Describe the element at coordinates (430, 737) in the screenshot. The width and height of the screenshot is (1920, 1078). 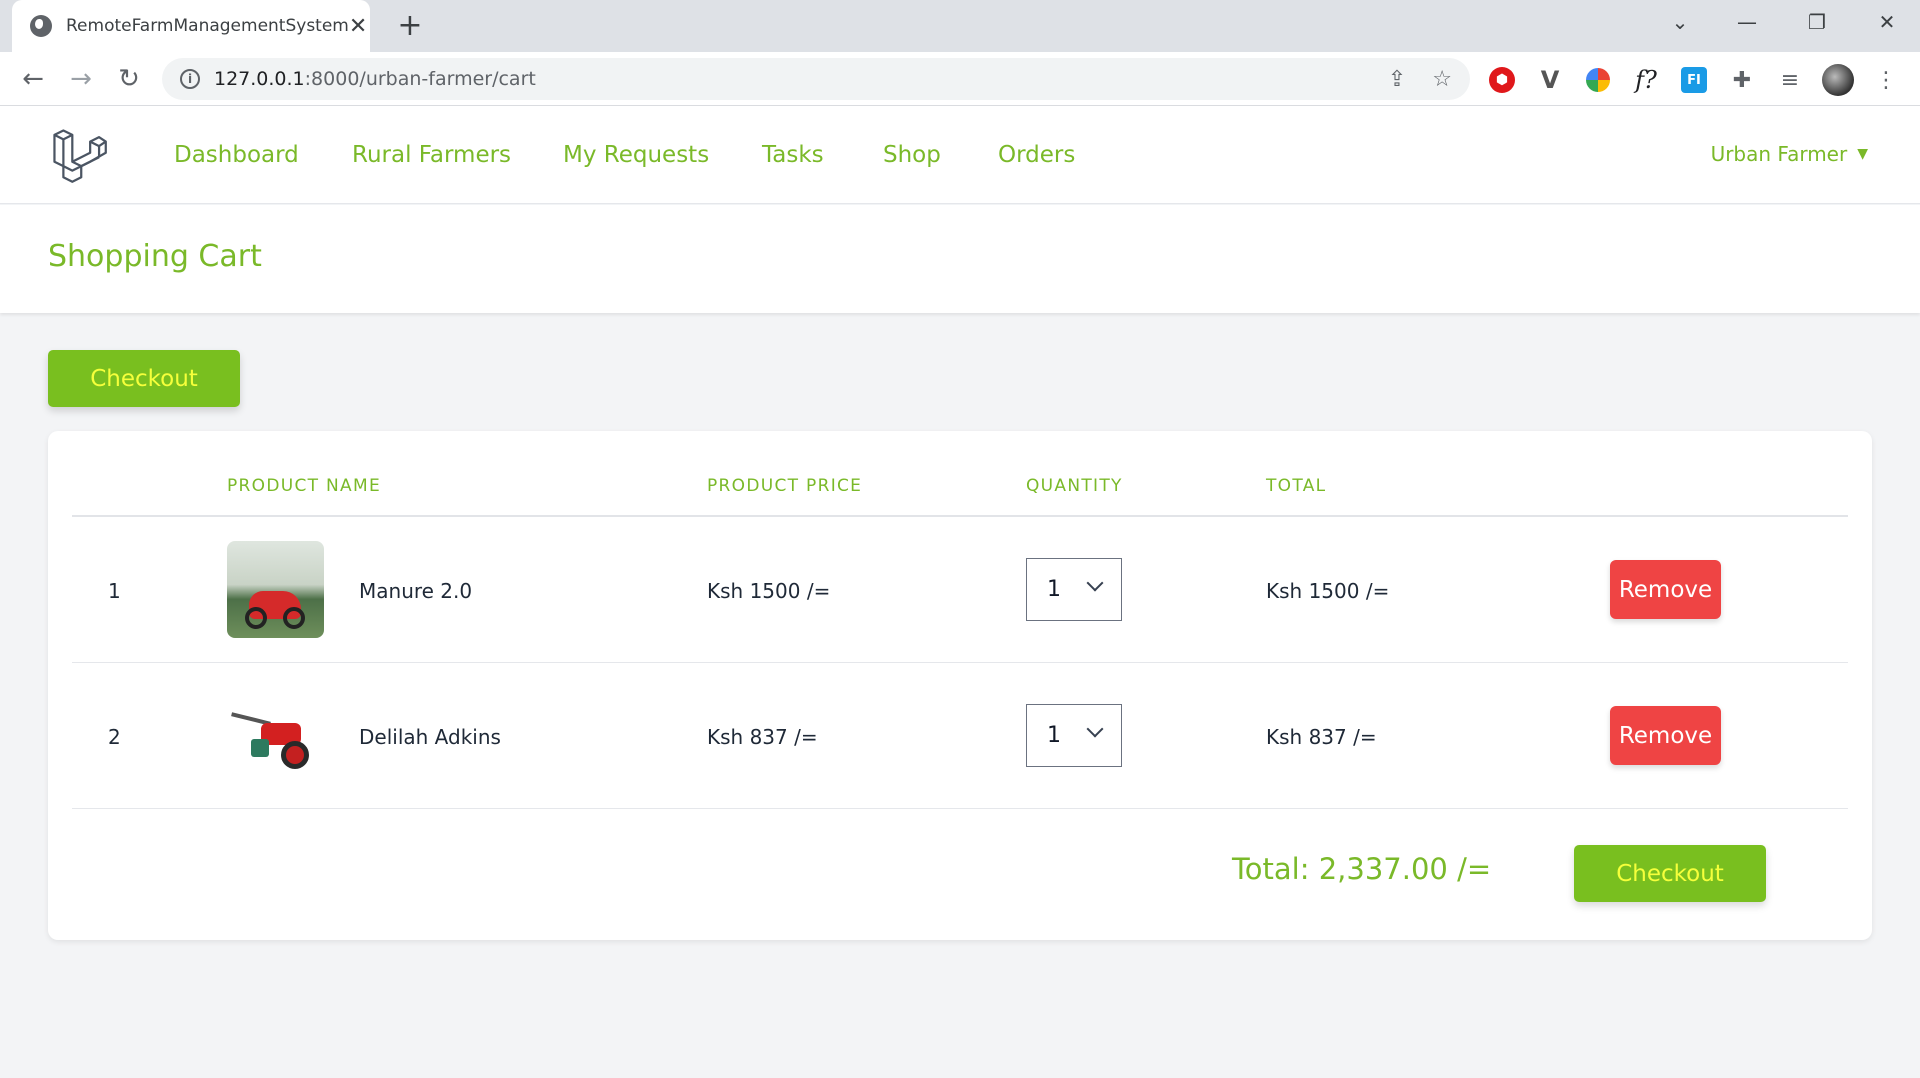
I see `product-name: Delilah Adkins` at that location.